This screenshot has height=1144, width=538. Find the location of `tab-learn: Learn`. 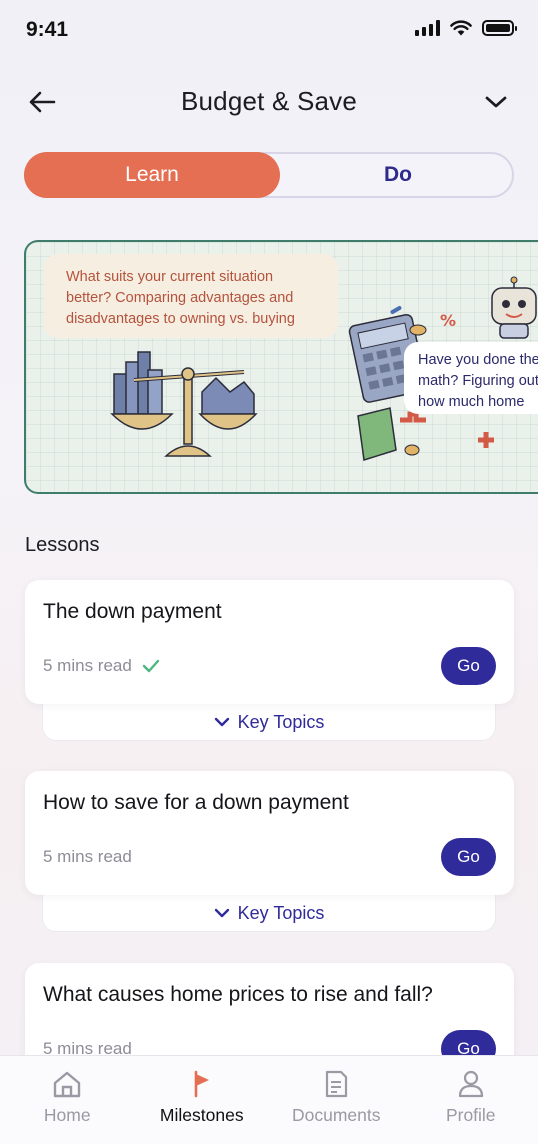

tab-learn: Learn is located at coordinates (152, 175).